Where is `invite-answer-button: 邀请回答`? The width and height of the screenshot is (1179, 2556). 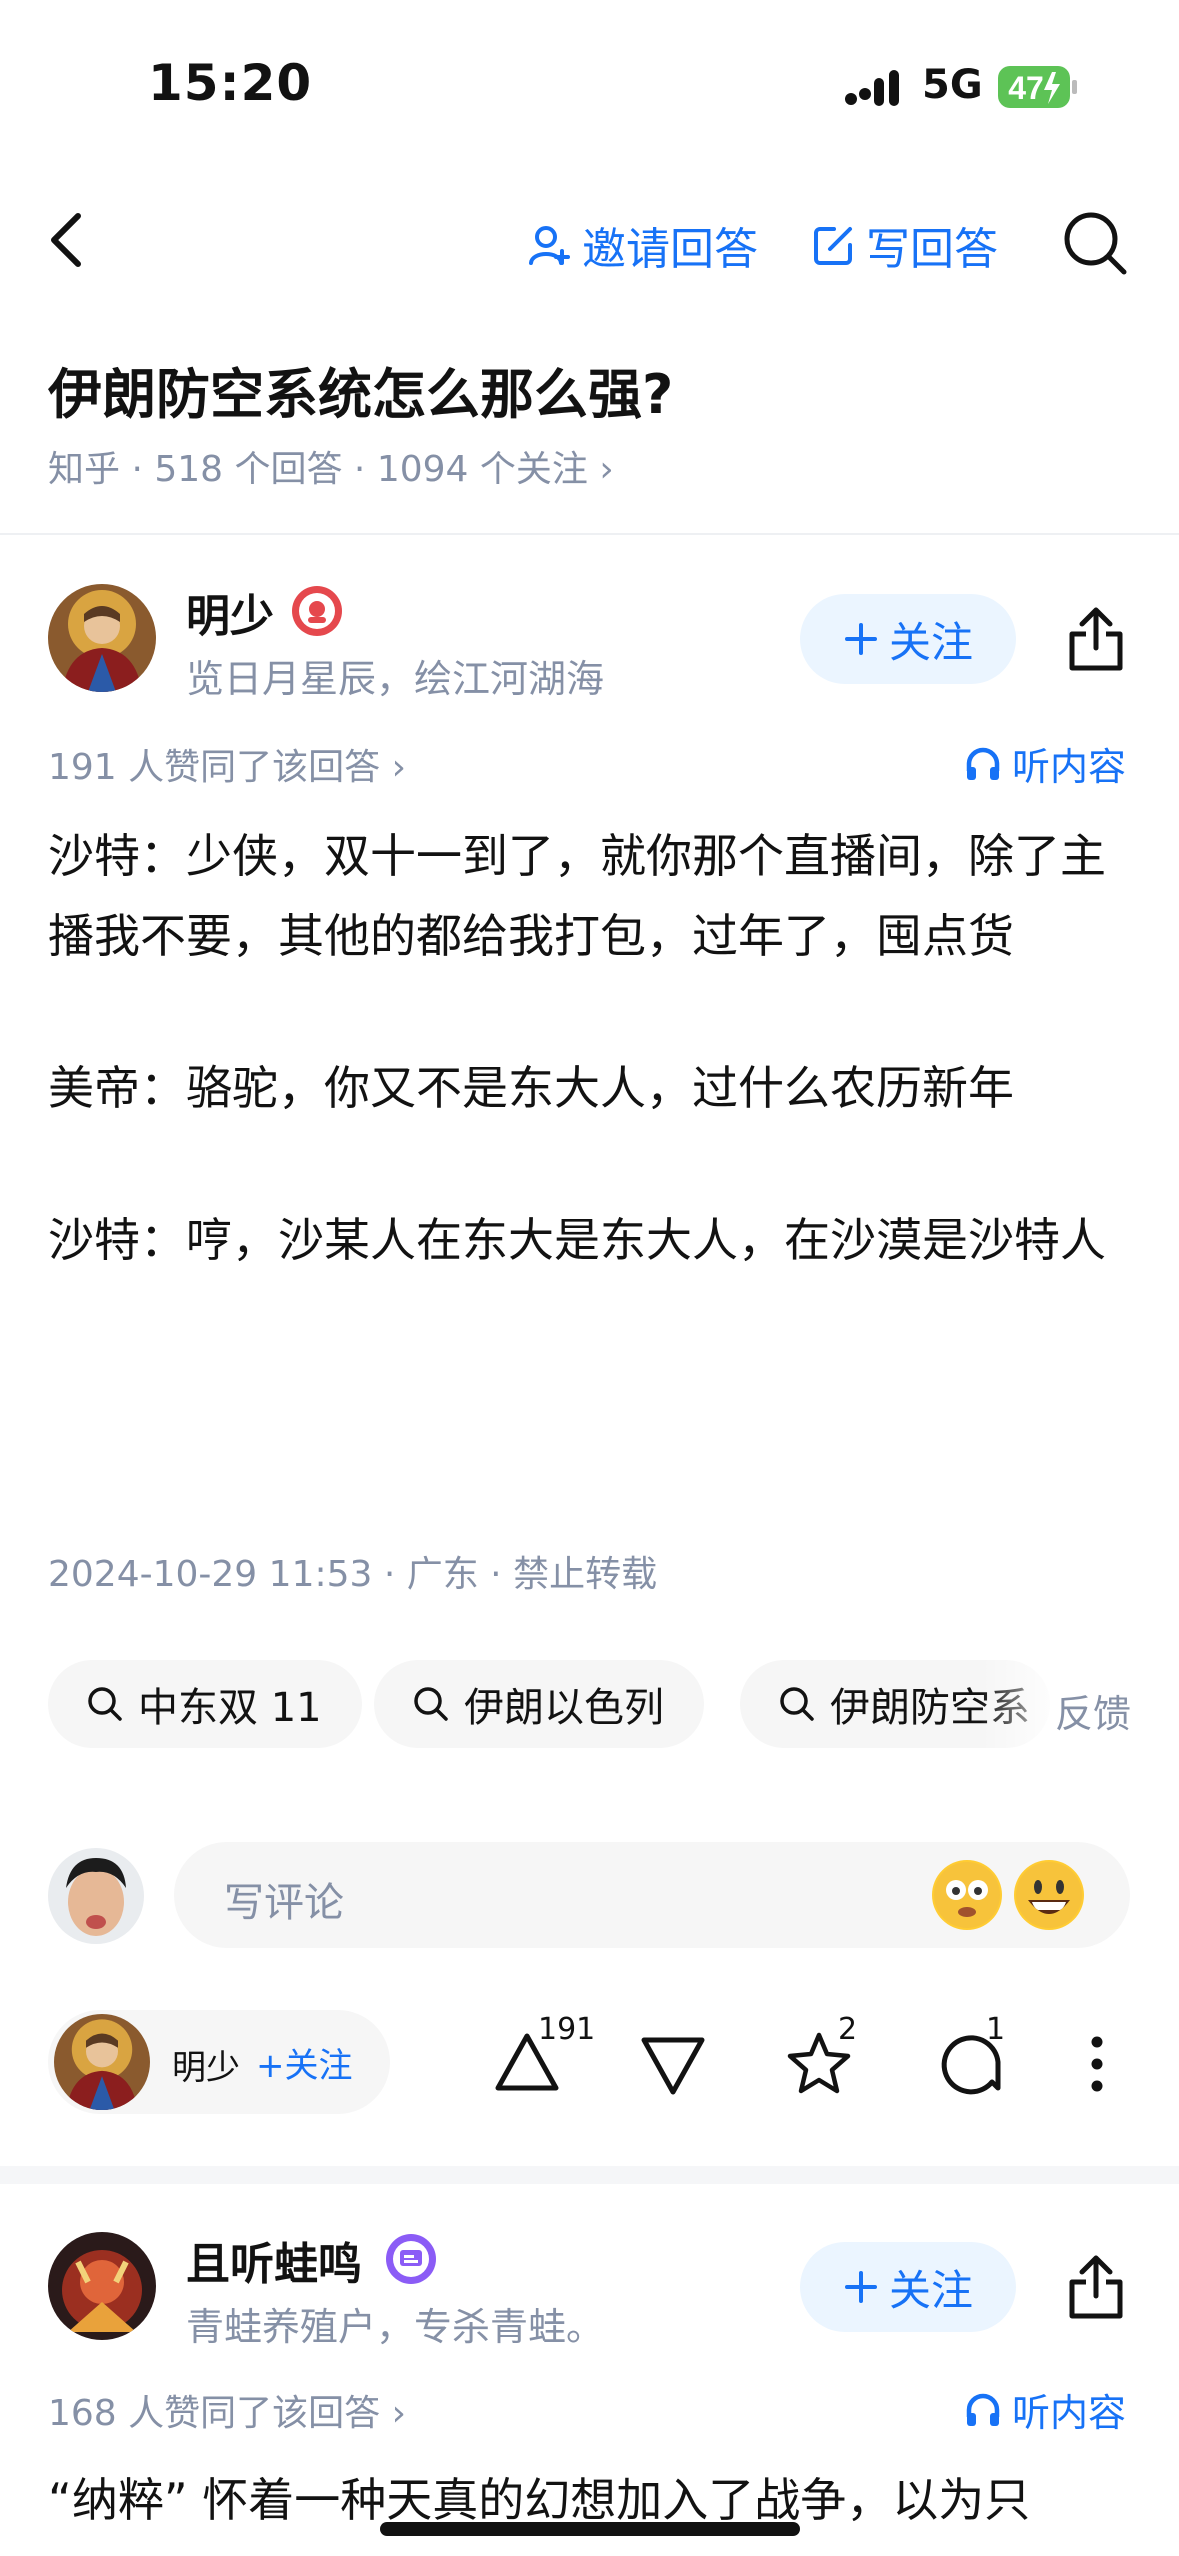 invite-answer-button: 邀请回答 is located at coordinates (643, 245).